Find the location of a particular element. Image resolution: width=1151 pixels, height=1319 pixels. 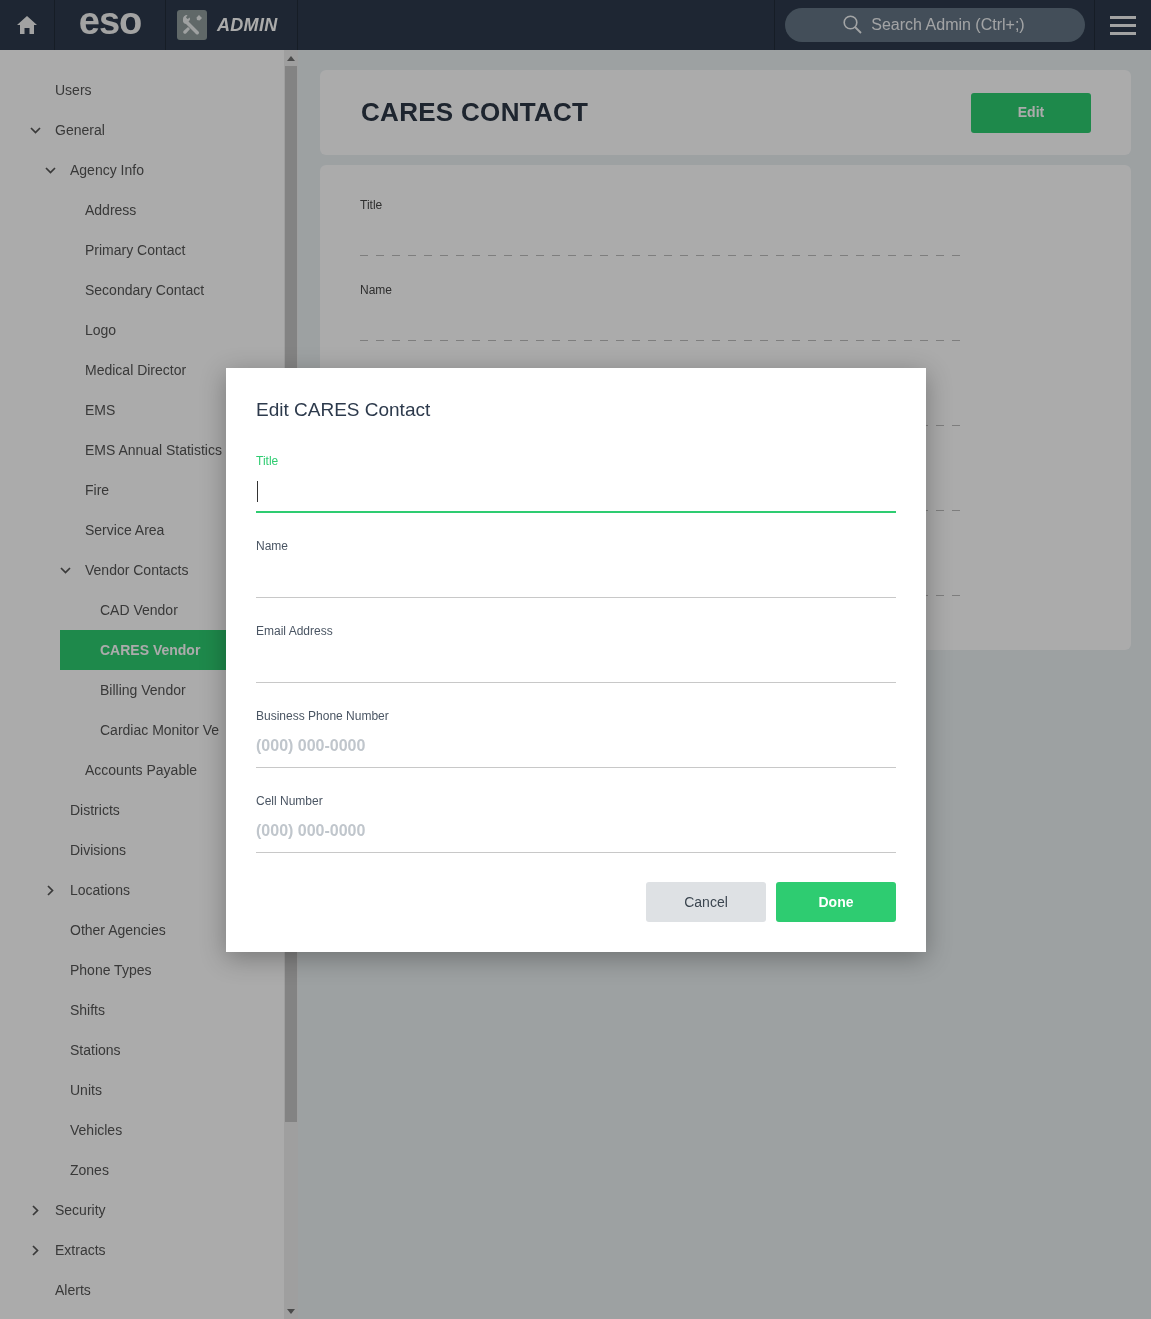

field-label: Cell Number is located at coordinates (289, 801).